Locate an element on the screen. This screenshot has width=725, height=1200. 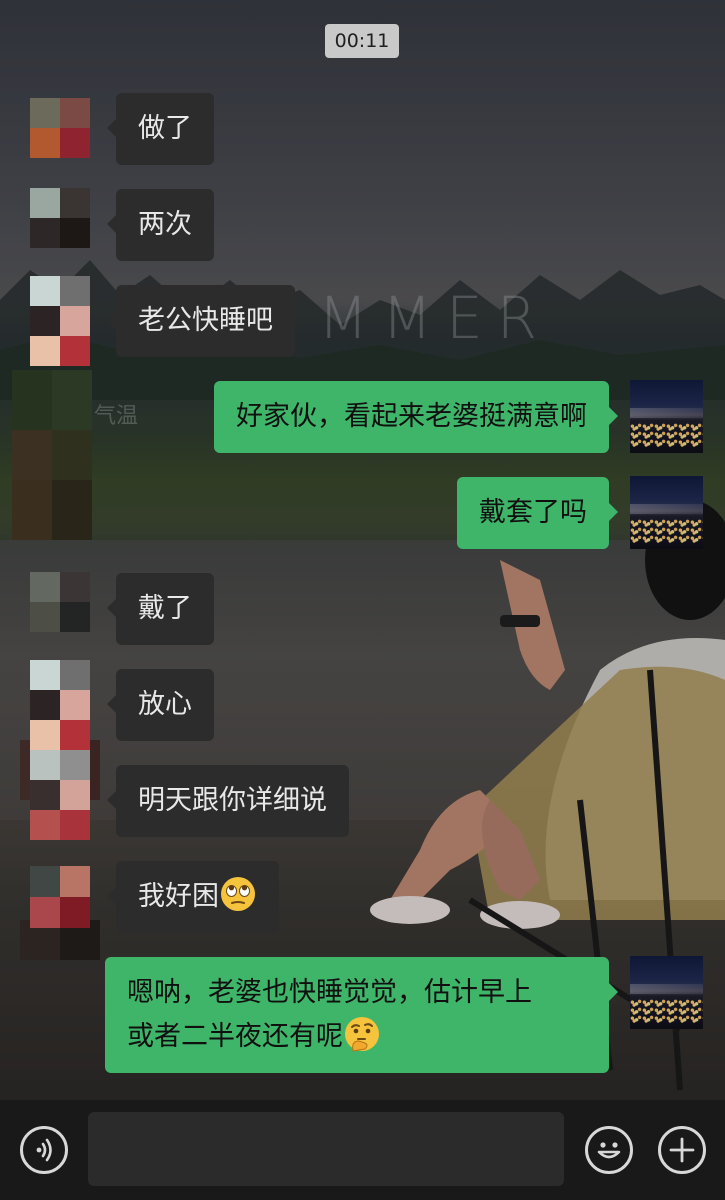
received-message-bubble: 两次 is located at coordinates (160, 225).